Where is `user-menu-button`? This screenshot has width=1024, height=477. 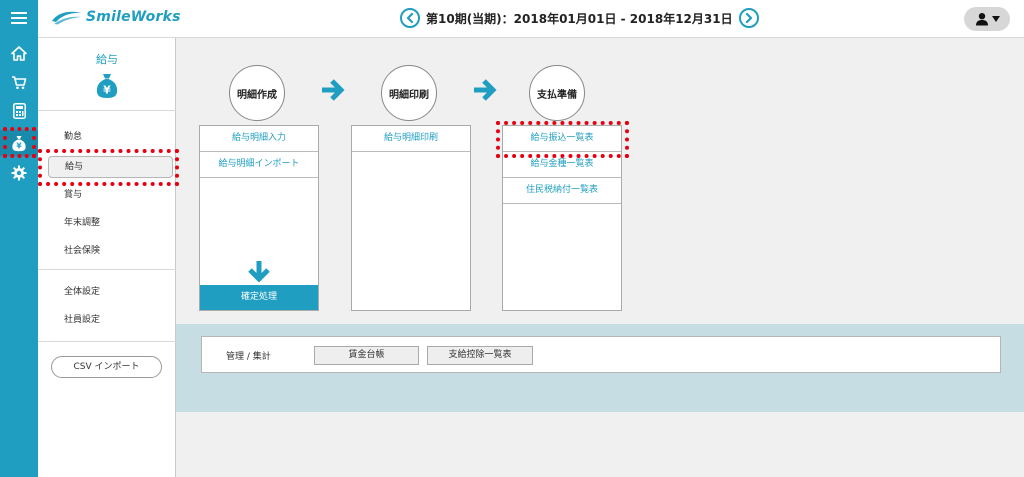 user-menu-button is located at coordinates (987, 19).